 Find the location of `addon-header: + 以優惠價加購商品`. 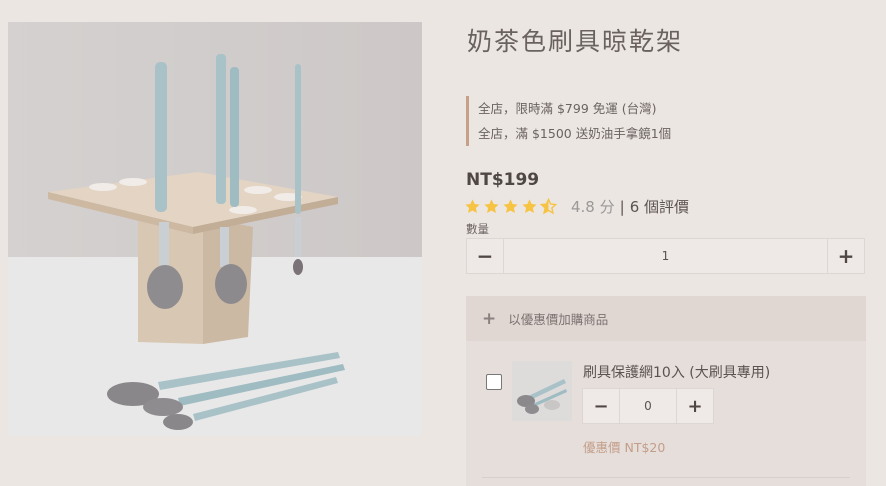

addon-header: + 以優惠價加購商品 is located at coordinates (666, 318).